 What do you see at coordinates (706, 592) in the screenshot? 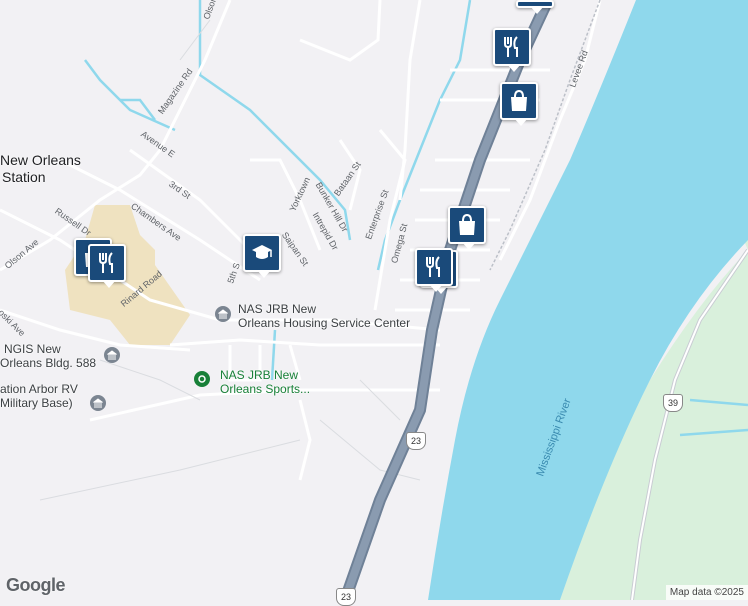
I see `map-attribution: Map data ©2025` at bounding box center [706, 592].